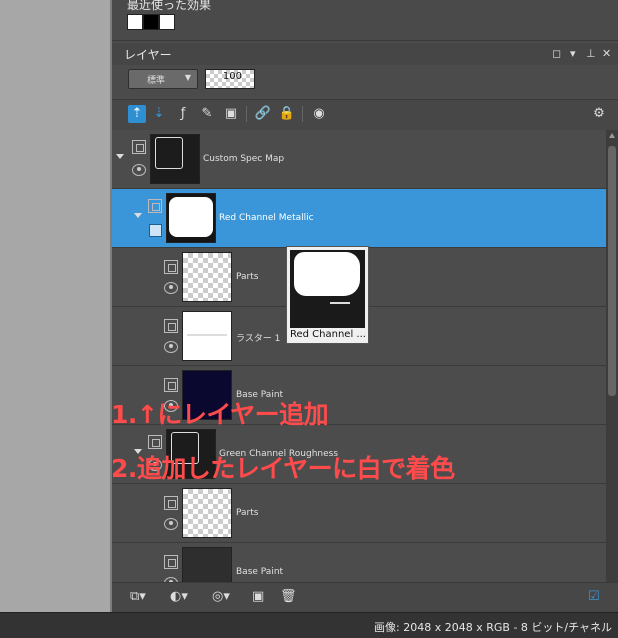  Describe the element at coordinates (260, 572) in the screenshot. I see `layer-name: Base Paint` at that location.